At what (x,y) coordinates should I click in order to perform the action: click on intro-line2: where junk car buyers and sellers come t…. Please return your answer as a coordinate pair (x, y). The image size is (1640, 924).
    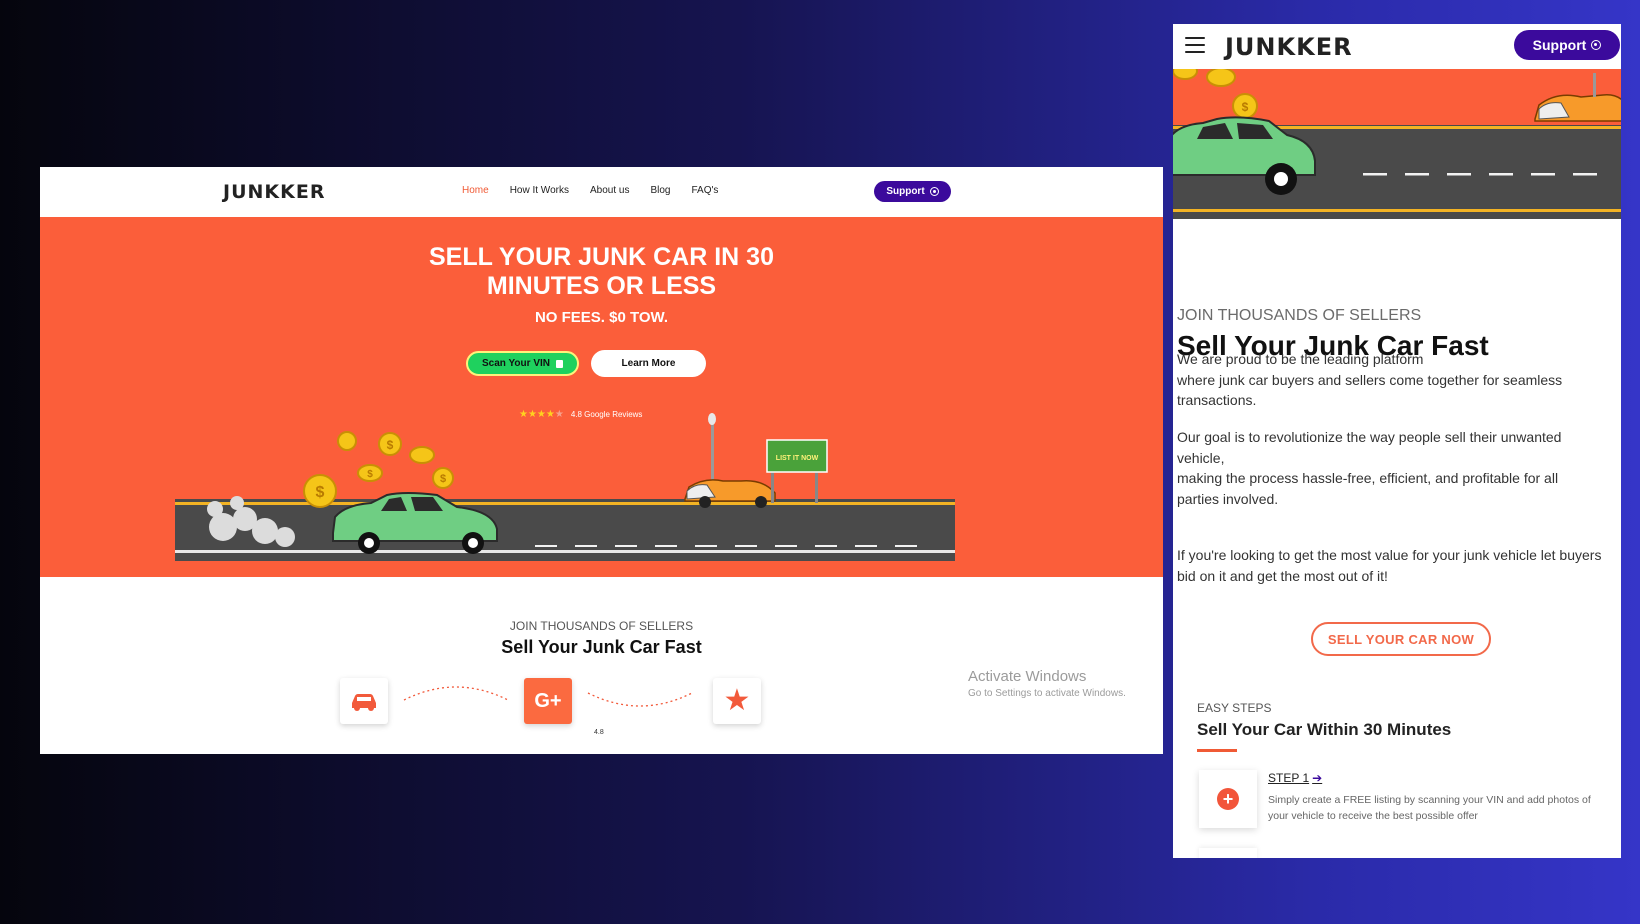
    Looking at the image, I should click on (1370, 390).